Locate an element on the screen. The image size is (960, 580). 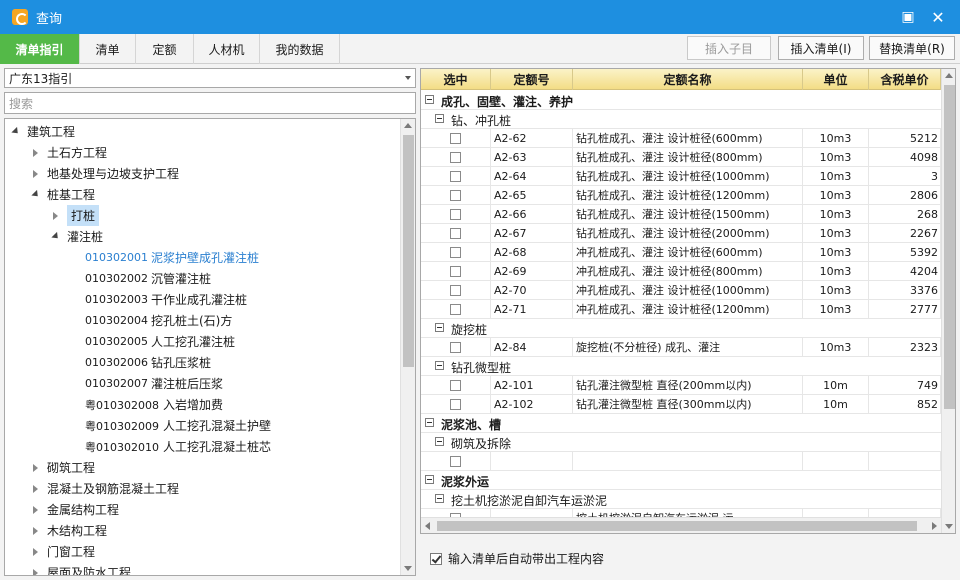
grid-row: A2-70 冲孔桩成孔、灌注 设计桩径(1000mm) 10m3 3376 is located at coordinates (681, 290).